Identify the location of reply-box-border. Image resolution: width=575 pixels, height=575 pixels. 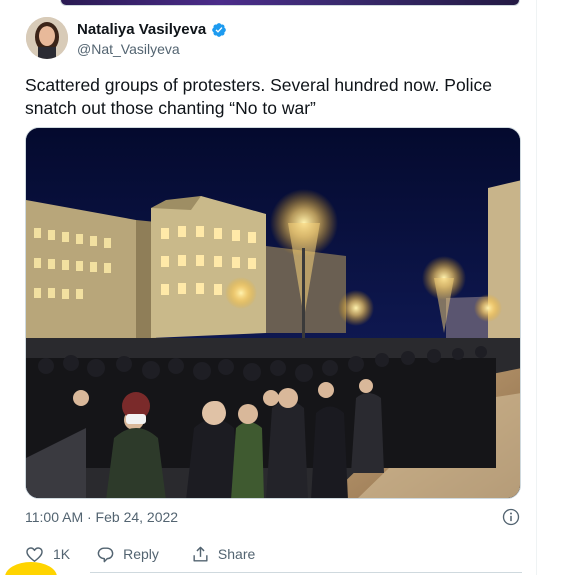
(306, 572).